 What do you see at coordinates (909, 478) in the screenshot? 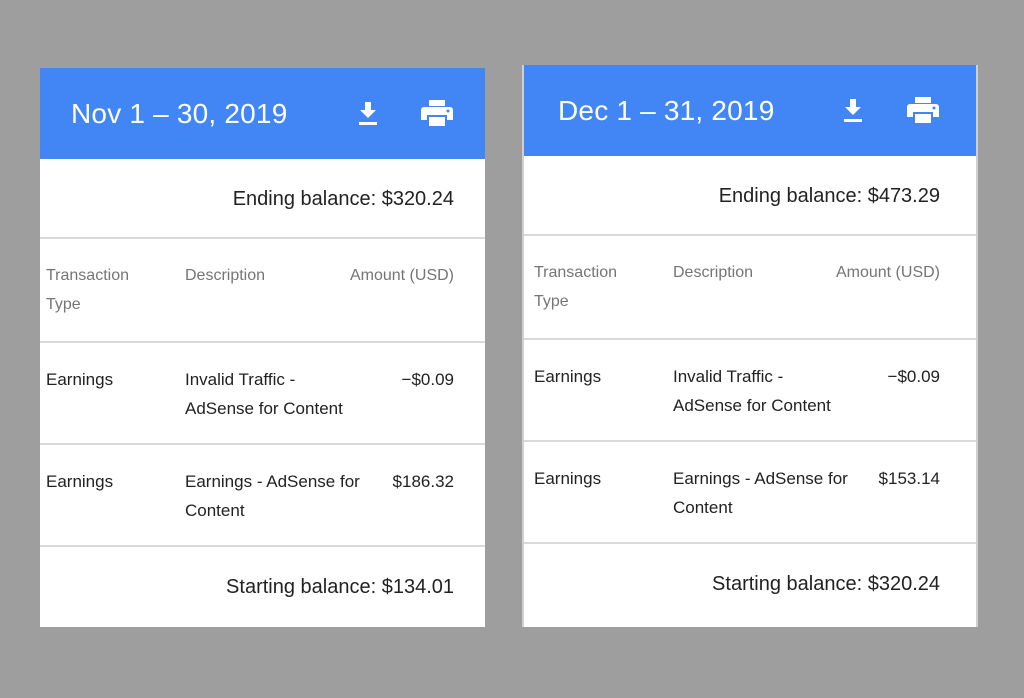
I see `transaction-amount: $153.14` at bounding box center [909, 478].